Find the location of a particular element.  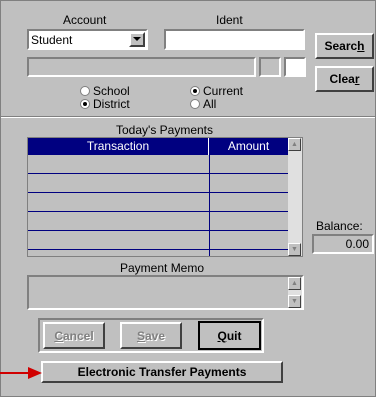

mnemonic-letter: S is located at coordinates (140, 335).